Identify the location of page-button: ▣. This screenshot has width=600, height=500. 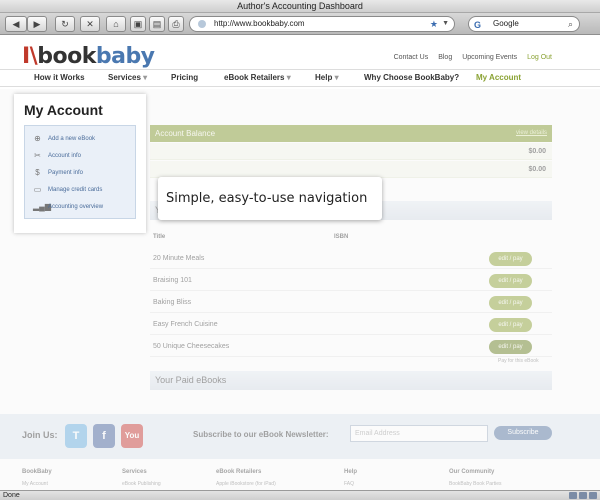
(138, 24).